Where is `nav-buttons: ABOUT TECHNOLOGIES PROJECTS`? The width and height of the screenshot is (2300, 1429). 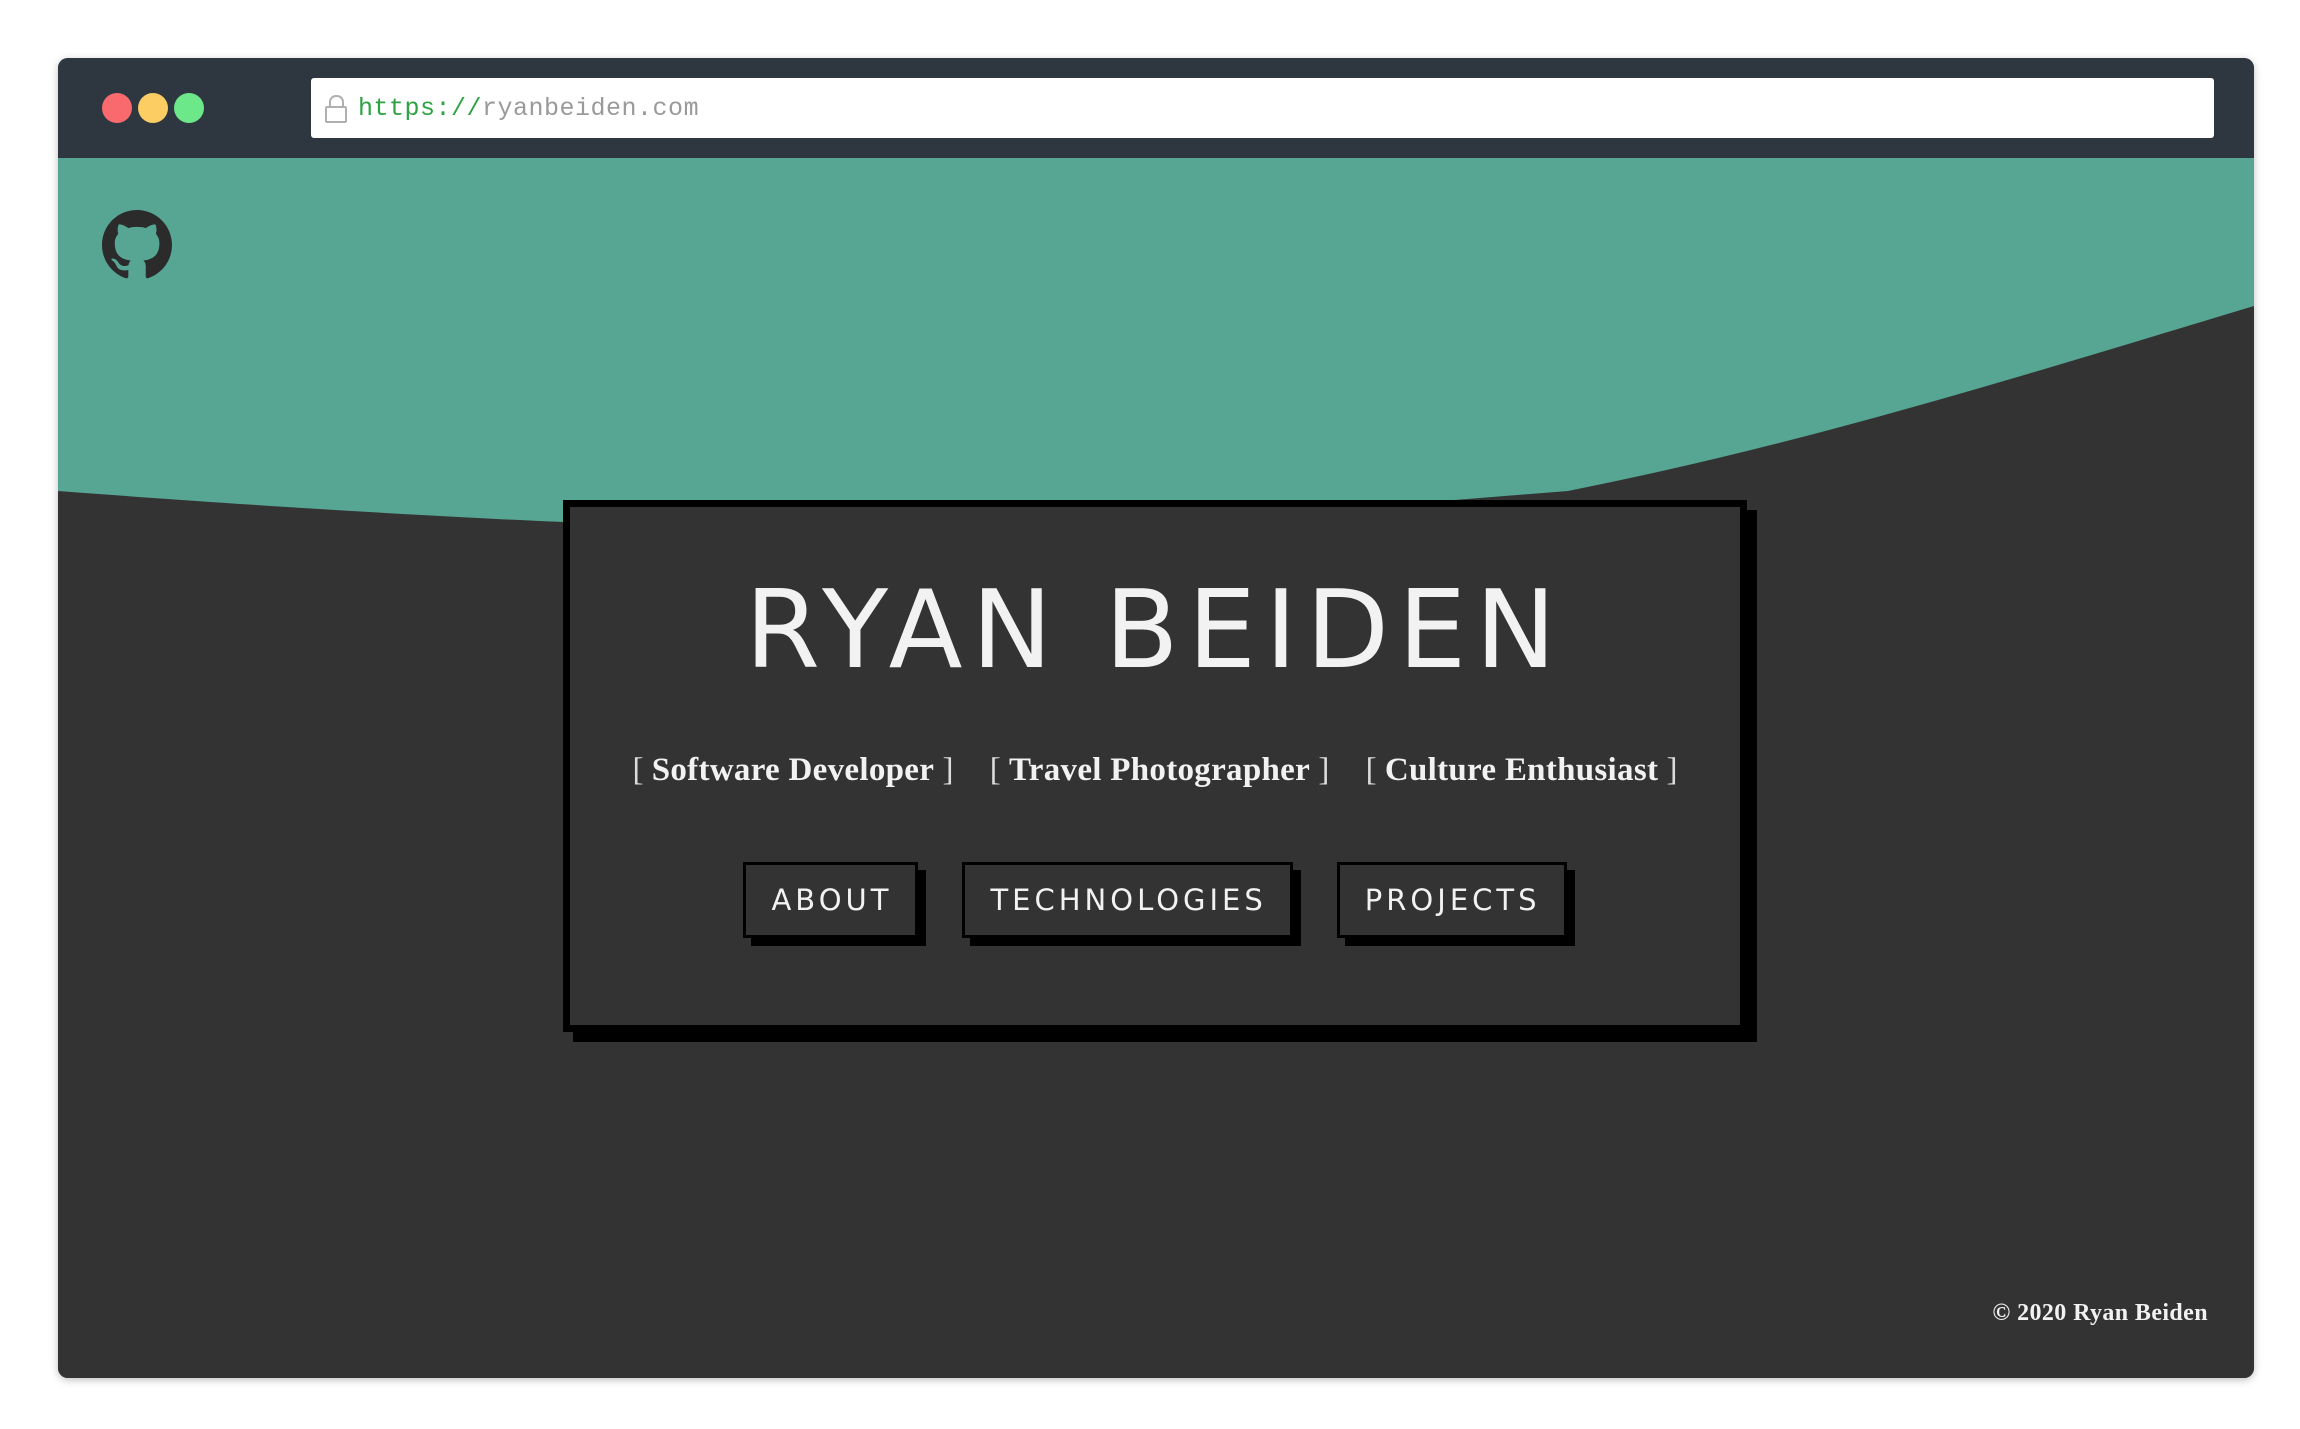
nav-buttons: ABOUT TECHNOLOGIES PROJECTS is located at coordinates (1155, 900).